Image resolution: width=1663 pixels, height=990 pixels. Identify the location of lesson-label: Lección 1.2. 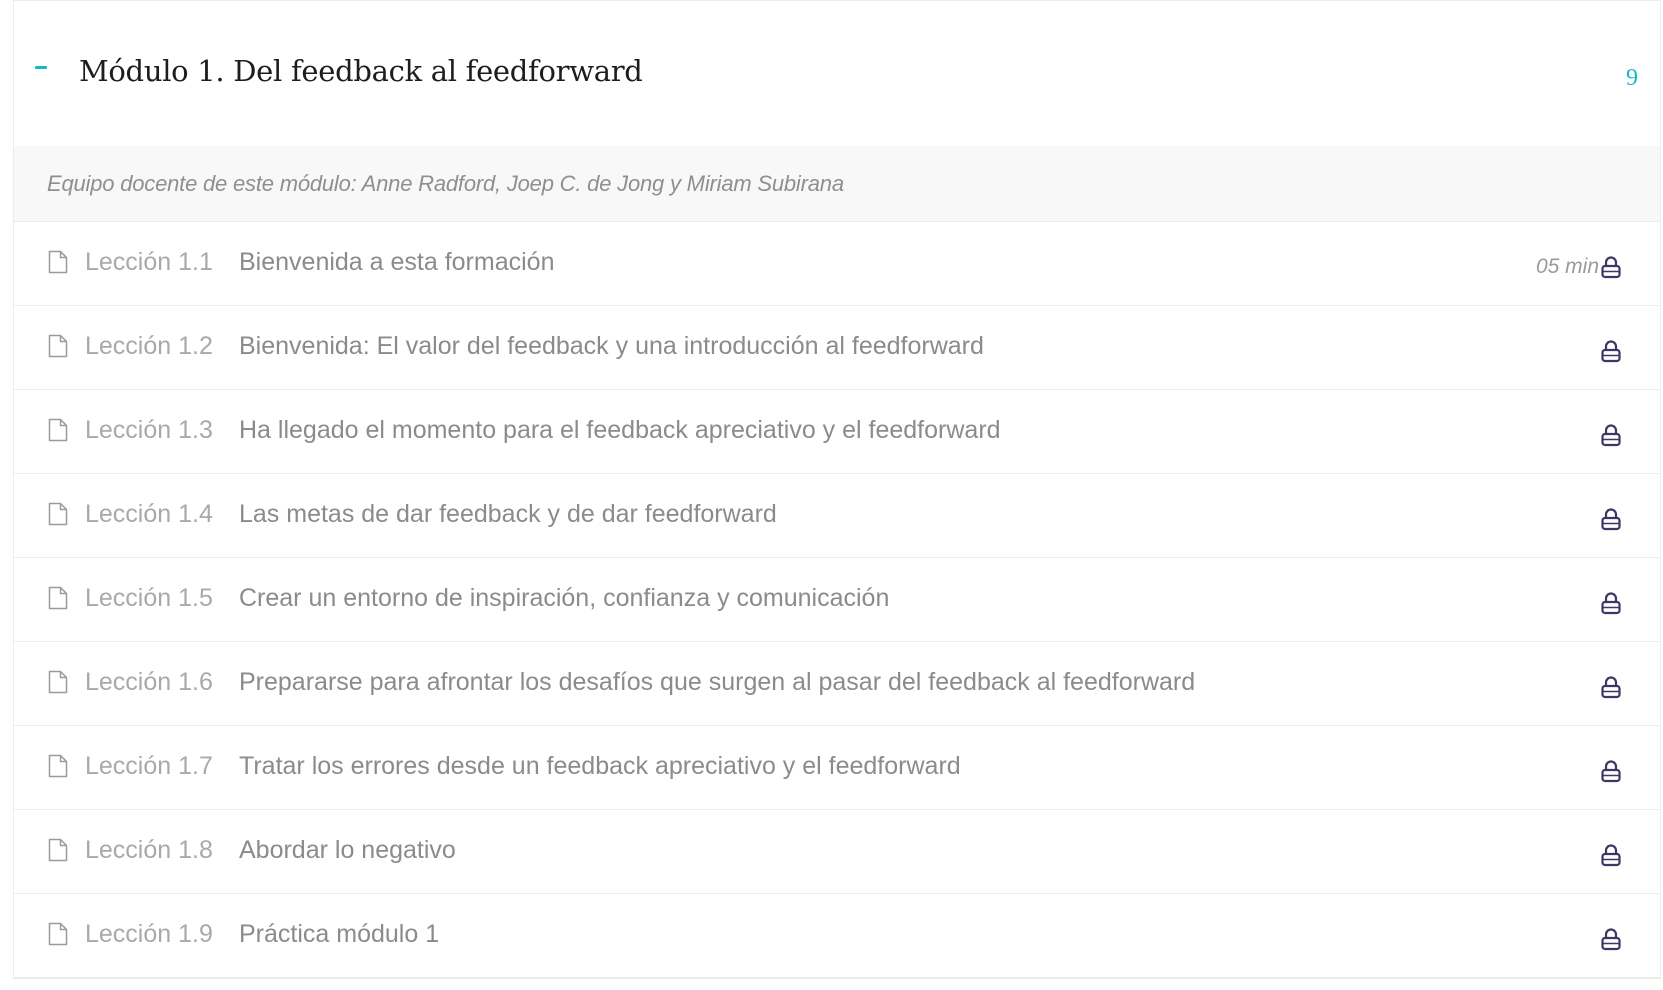
(149, 346).